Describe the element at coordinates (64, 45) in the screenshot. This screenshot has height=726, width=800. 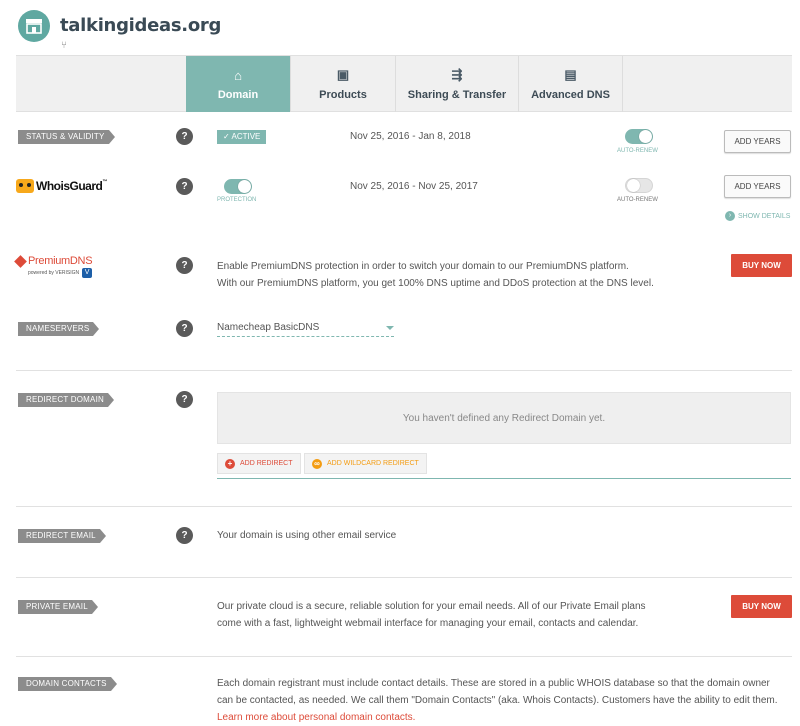
I see `fork-icon: ⑂` at that location.